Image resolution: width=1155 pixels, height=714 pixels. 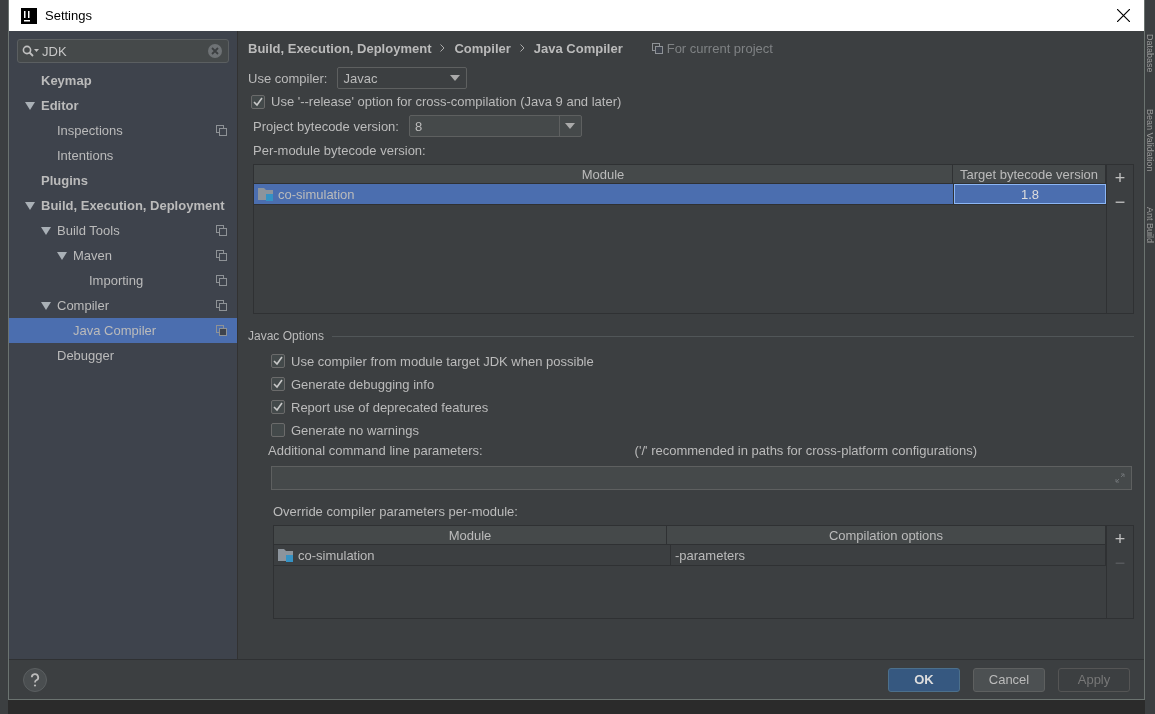 I want to click on tree-item: Editor, so click(x=123, y=105).